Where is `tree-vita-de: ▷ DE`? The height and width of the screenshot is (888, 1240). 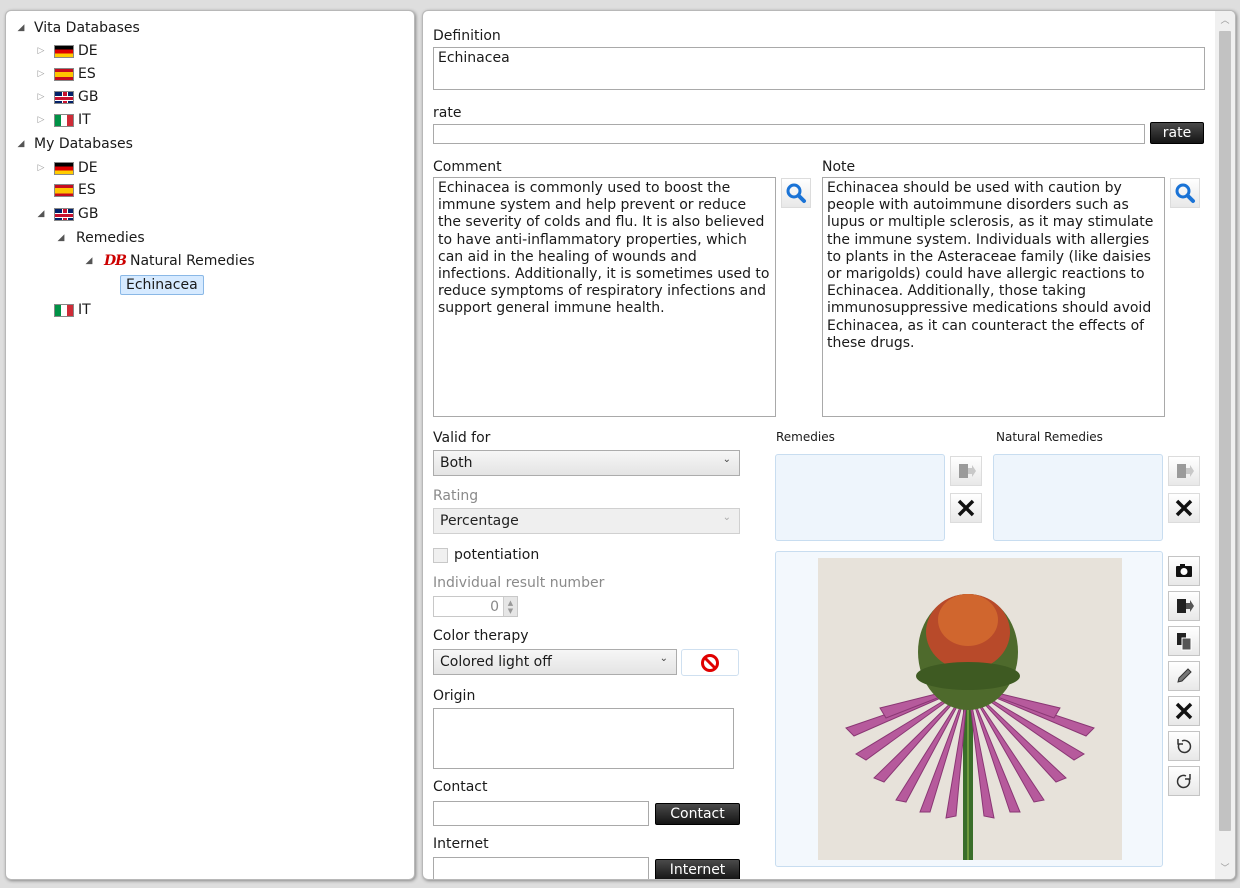
tree-vita-de: ▷ DE is located at coordinates (66, 51).